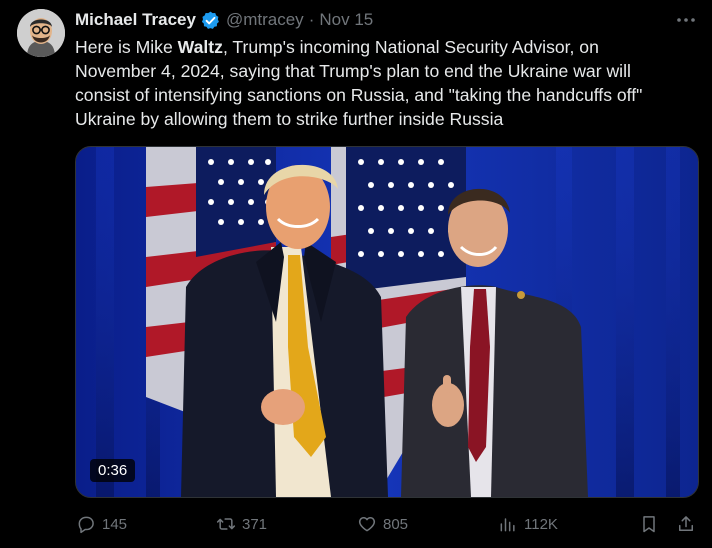  What do you see at coordinates (265, 20) in the screenshot?
I see `author-handle: @mtracey` at bounding box center [265, 20].